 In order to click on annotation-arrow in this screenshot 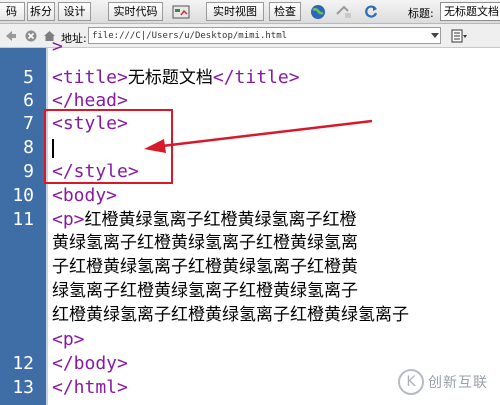, I will do `click(258, 136)`.